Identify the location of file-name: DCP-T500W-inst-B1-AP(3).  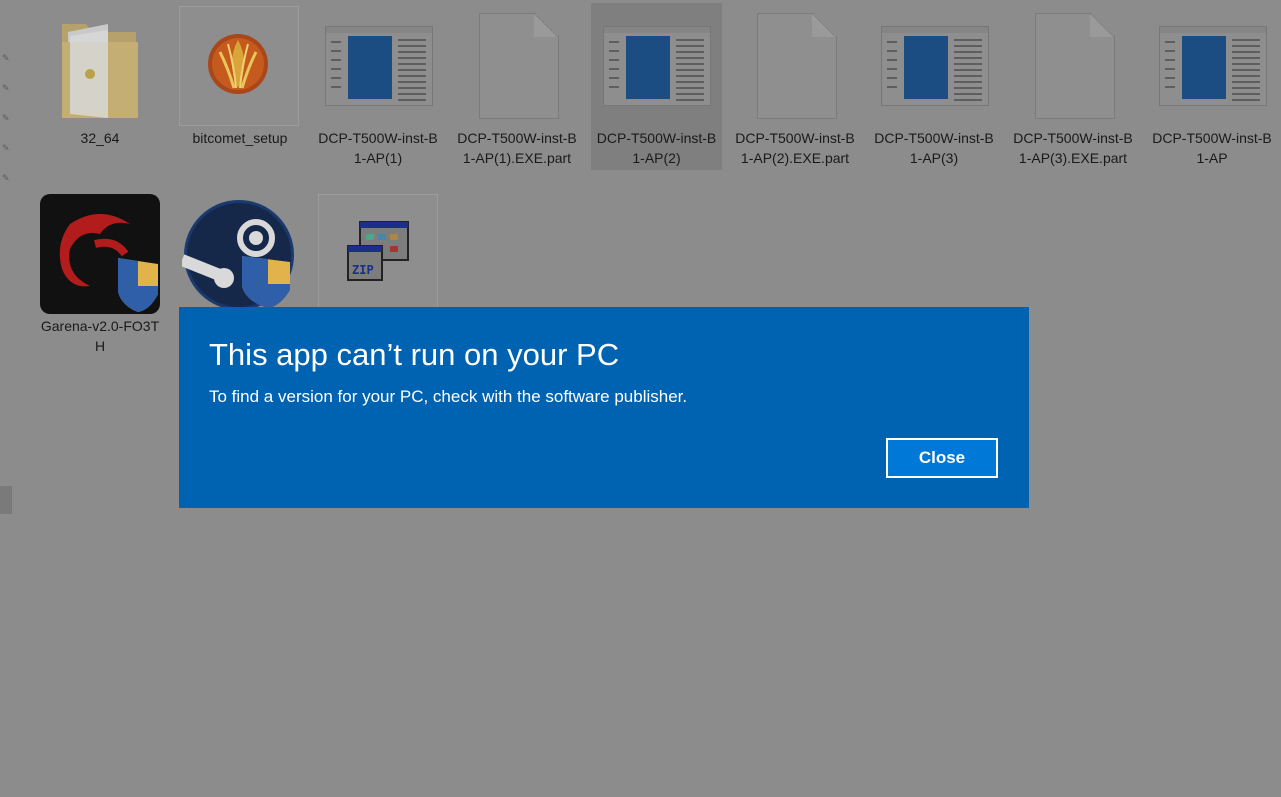
(934, 148).